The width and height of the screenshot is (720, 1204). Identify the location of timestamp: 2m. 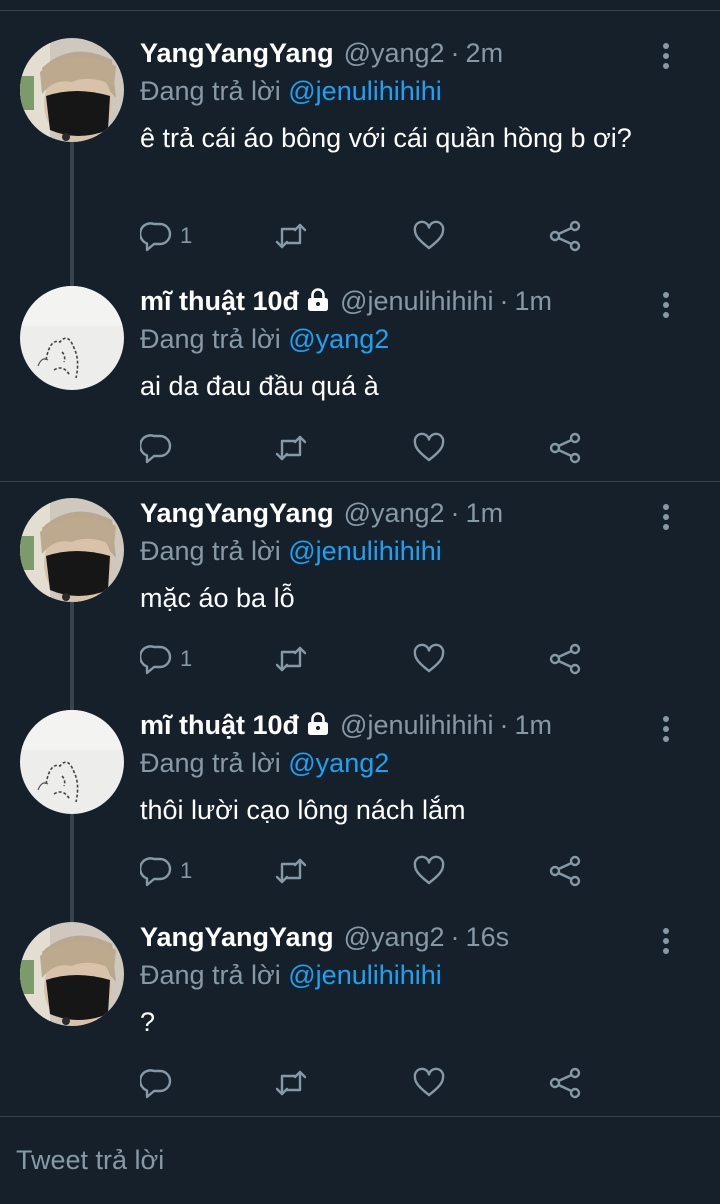
(485, 53).